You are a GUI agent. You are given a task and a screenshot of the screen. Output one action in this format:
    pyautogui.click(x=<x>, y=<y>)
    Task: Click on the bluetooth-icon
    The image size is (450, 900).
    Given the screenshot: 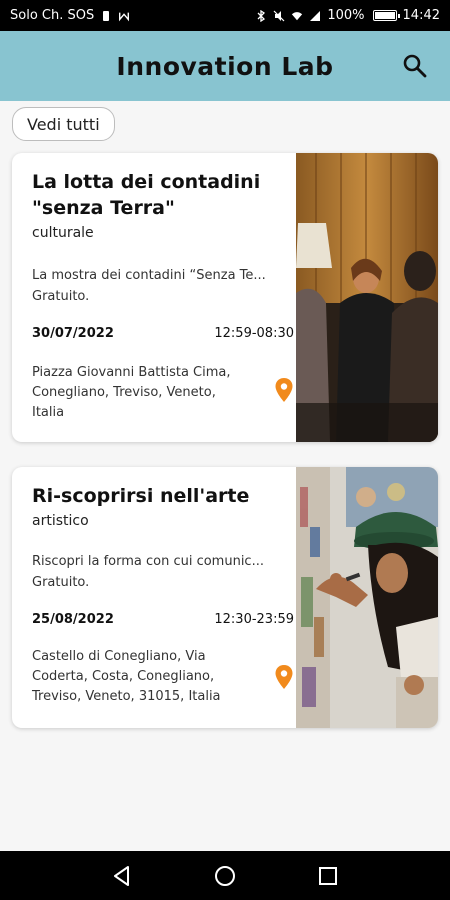 What is the action you would take?
    pyautogui.click(x=261, y=15)
    